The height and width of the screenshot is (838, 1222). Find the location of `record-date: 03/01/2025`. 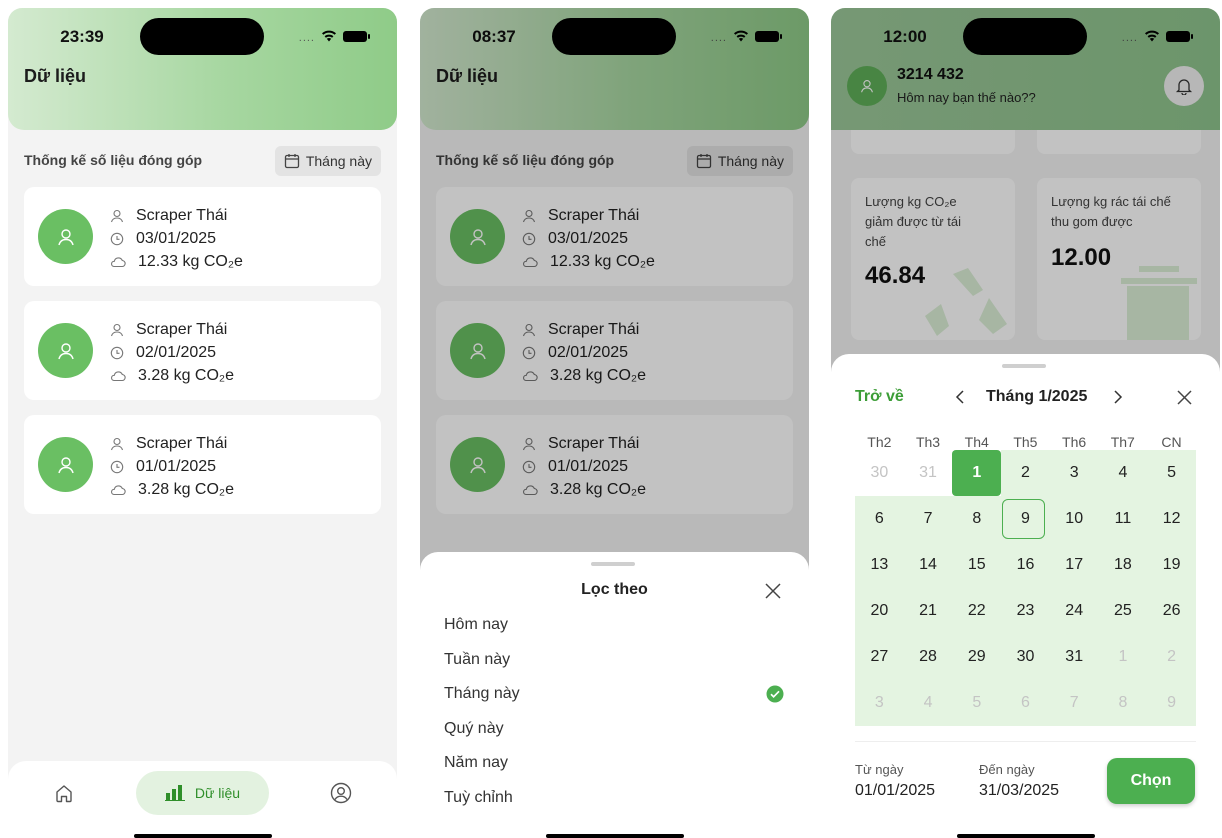

record-date: 03/01/2025 is located at coordinates (176, 238).